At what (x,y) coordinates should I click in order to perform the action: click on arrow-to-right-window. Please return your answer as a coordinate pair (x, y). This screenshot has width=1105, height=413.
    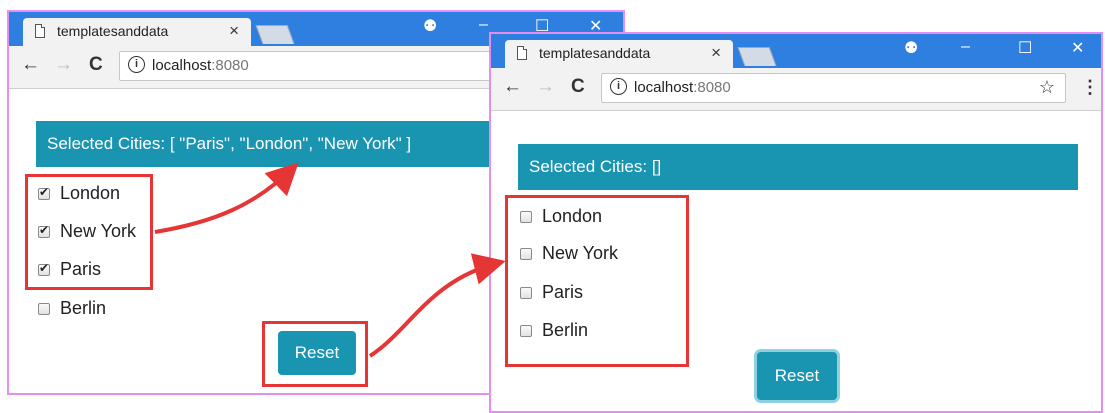
    Looking at the image, I should click on (437, 305).